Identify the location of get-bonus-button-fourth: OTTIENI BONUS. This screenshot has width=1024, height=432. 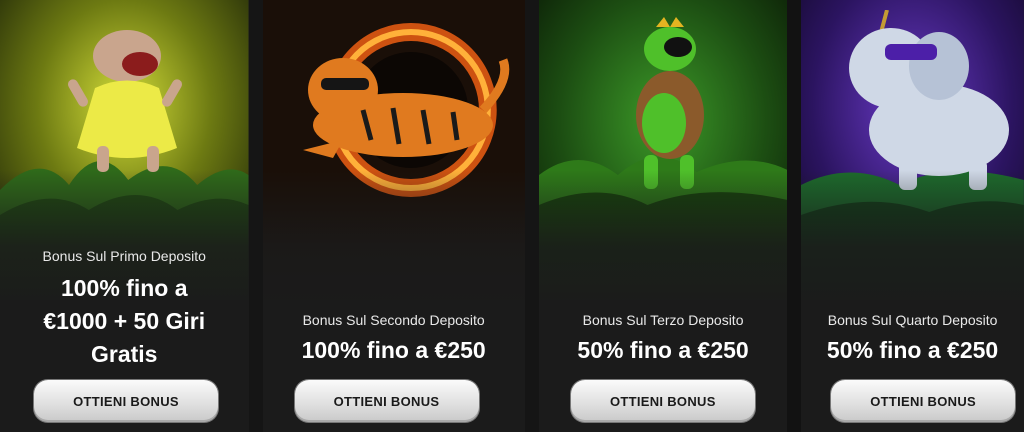
(923, 401).